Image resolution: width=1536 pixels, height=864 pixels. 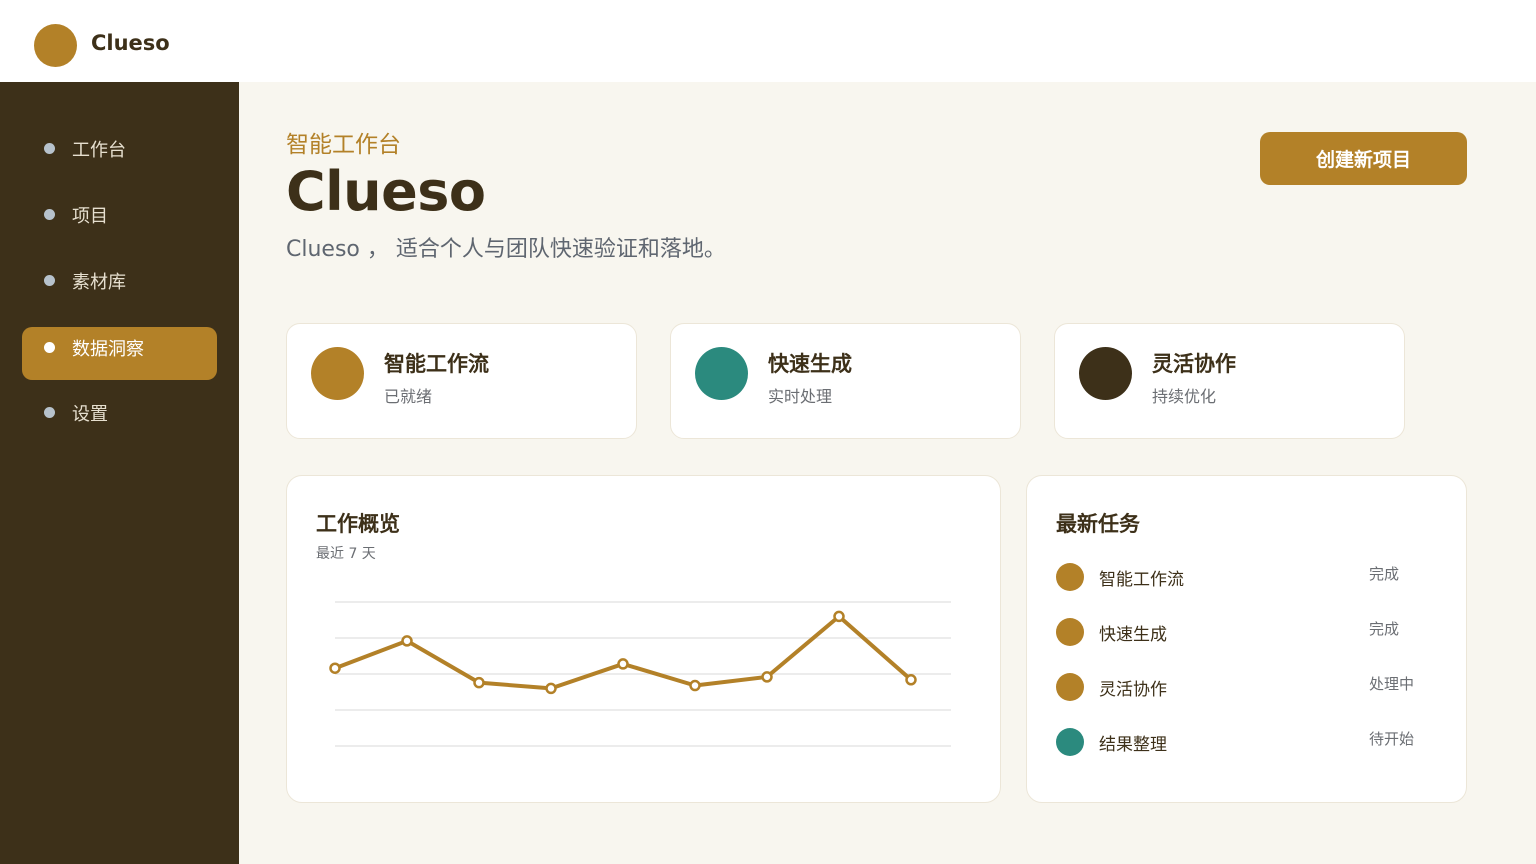 What do you see at coordinates (623, 652) in the screenshot?
I see `chart-series-line` at bounding box center [623, 652].